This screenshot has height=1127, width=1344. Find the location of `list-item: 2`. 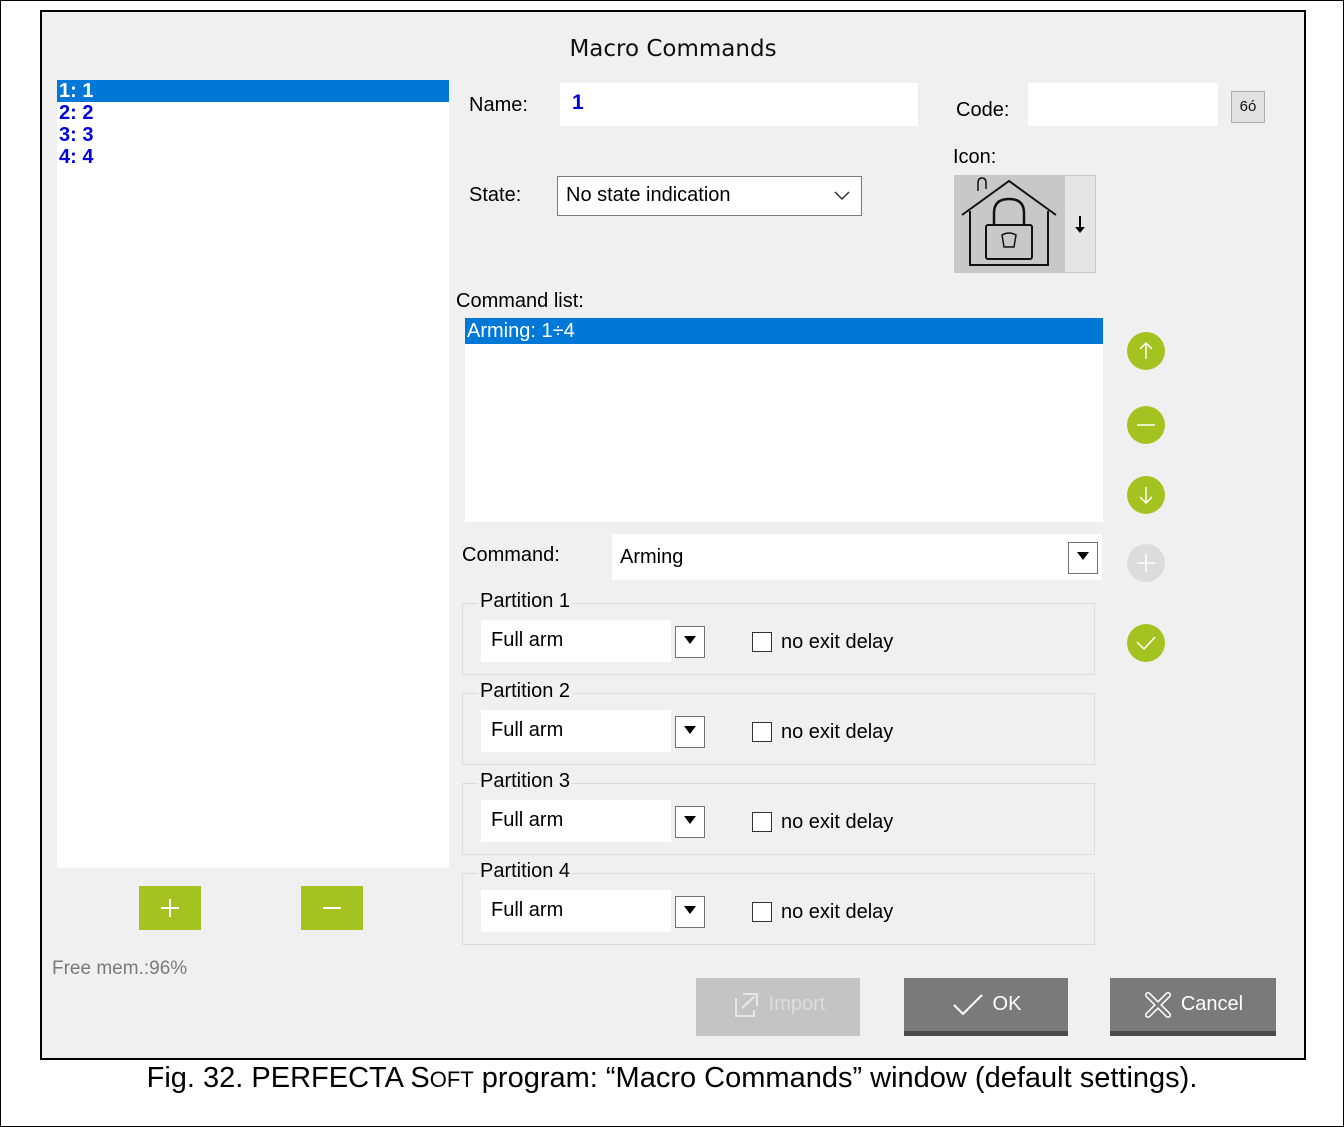

list-item: 2 is located at coordinates (253, 113).